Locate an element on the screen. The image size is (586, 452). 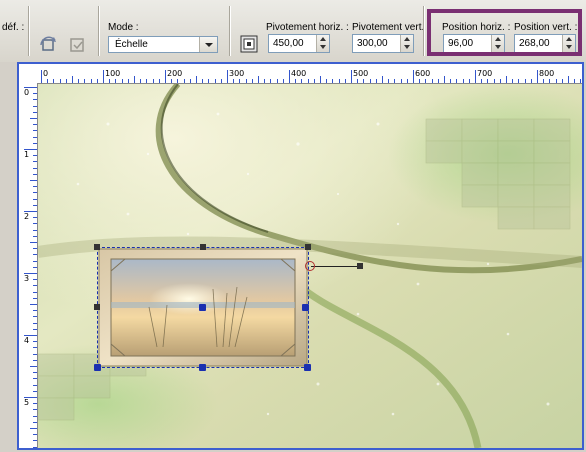
apply-deform-icon is located at coordinates (77, 45).